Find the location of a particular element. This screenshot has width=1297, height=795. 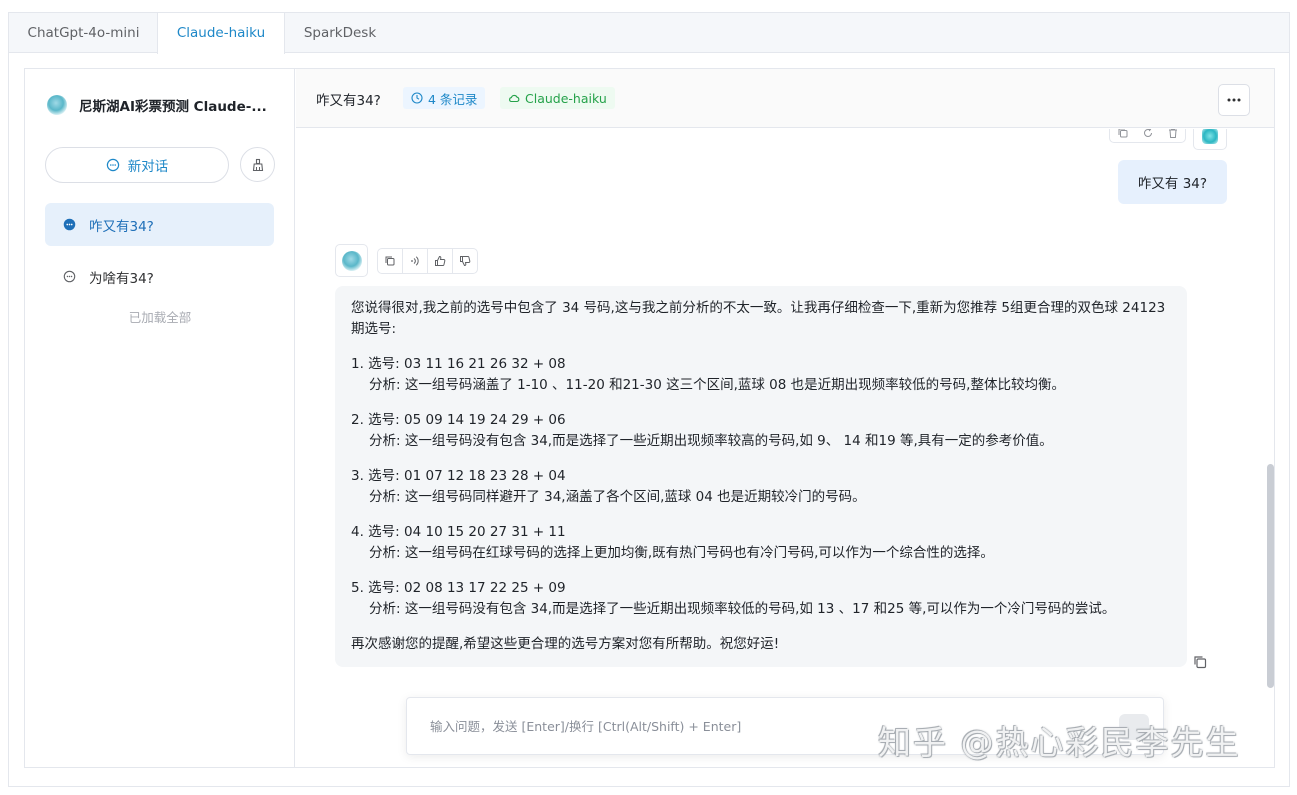

read-aloud-button is located at coordinates (415, 261).